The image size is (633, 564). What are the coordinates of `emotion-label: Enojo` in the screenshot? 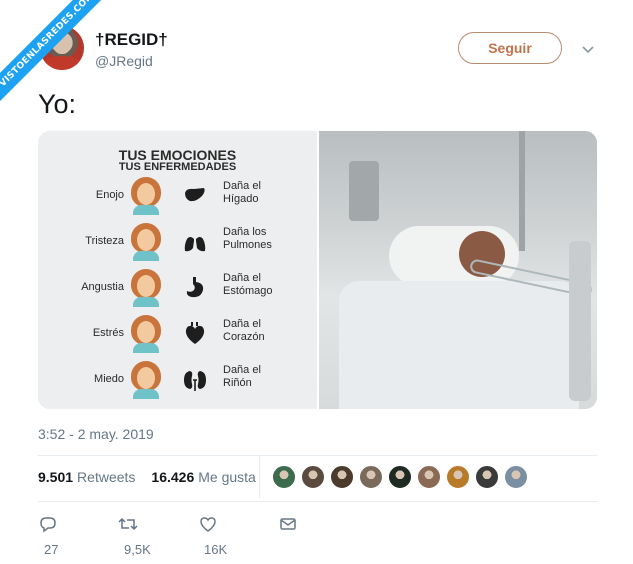 It's located at (109, 195).